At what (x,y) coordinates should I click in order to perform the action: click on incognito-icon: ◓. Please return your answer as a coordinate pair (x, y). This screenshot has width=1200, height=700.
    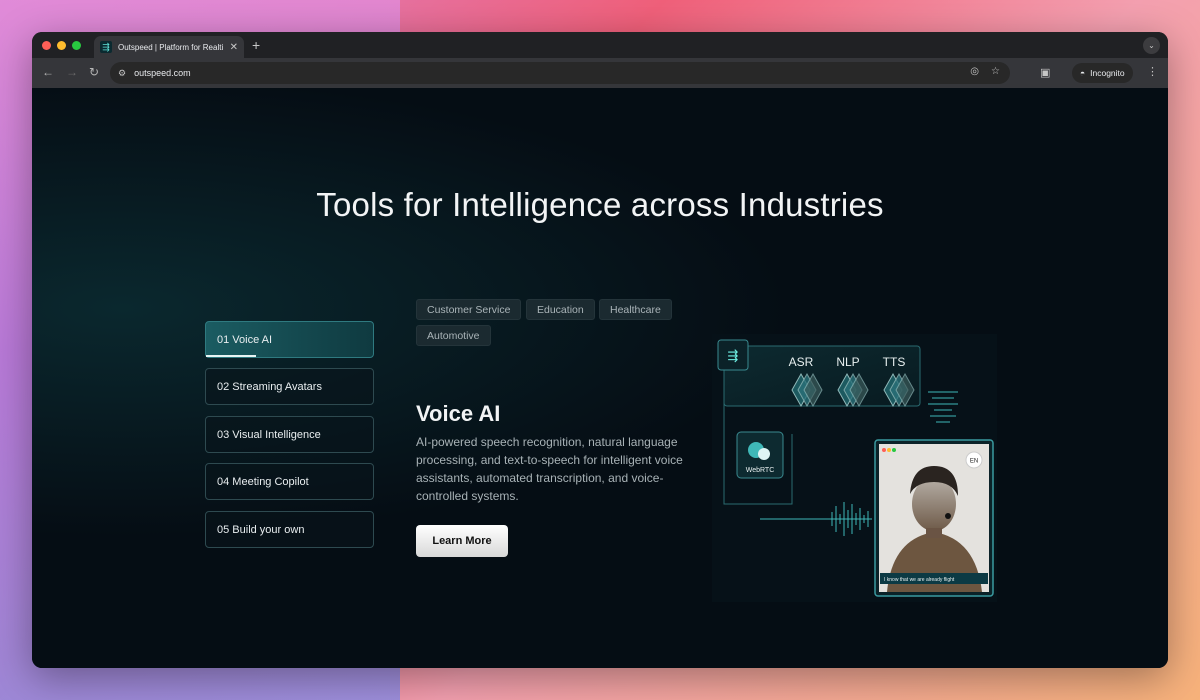
    Looking at the image, I should click on (1083, 73).